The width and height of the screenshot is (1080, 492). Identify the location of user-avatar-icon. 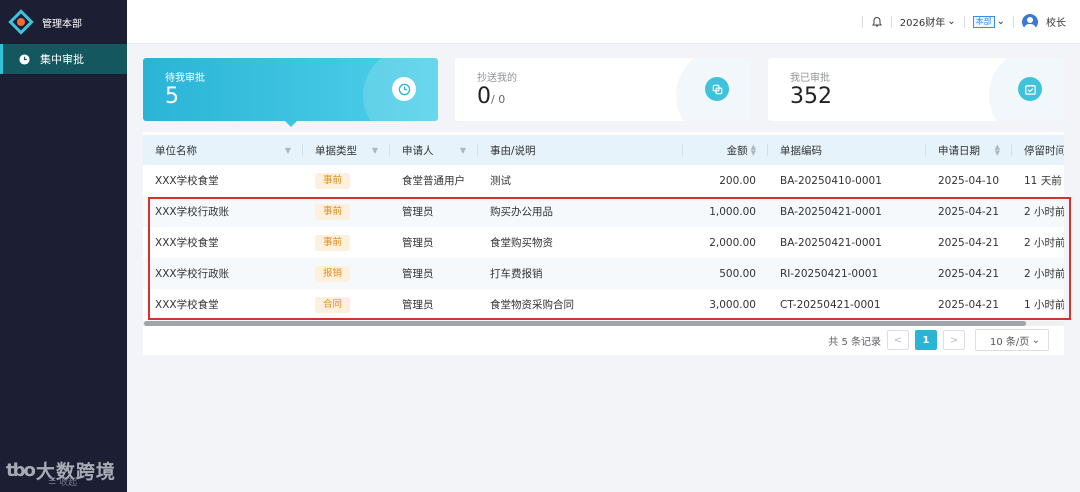
(1030, 21).